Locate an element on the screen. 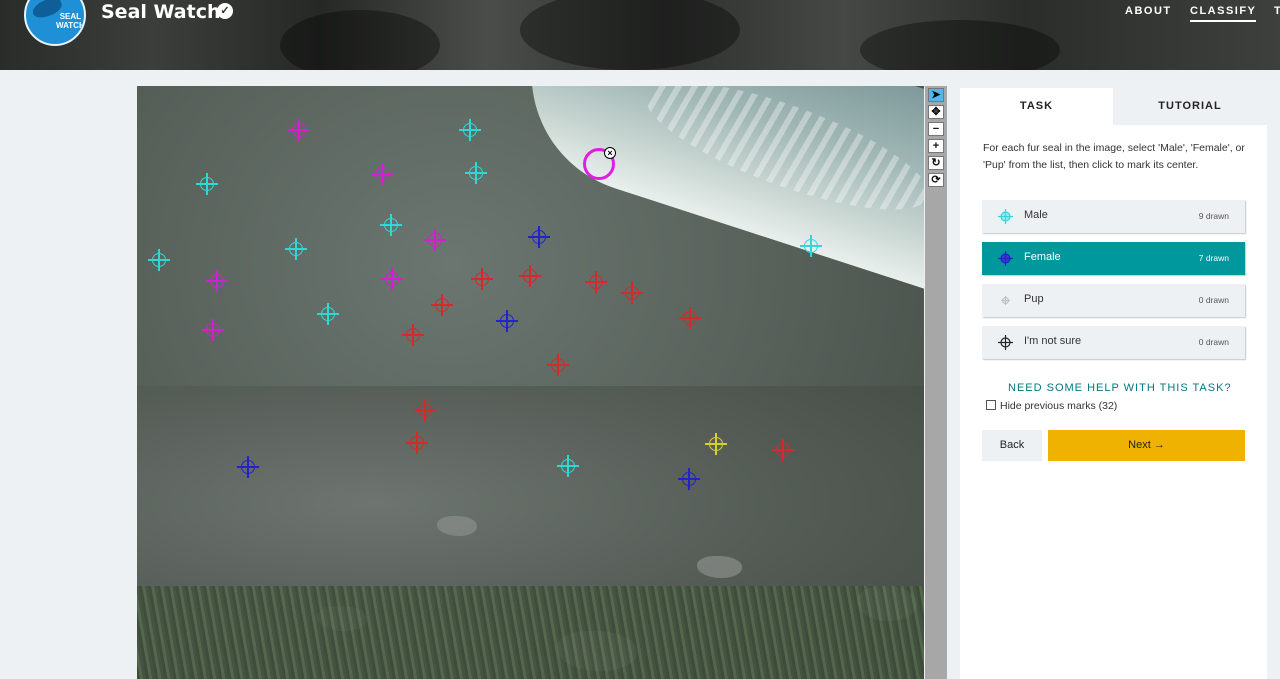 This screenshot has height=679, width=1280. site-header: SEAL WATCH Seal Watch ✓ ABOUT CLASSIFY T is located at coordinates (640, 35).